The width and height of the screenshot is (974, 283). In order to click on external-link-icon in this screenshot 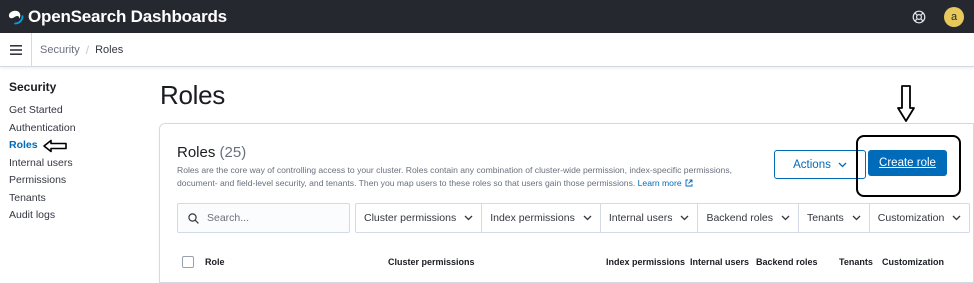, I will do `click(689, 182)`.